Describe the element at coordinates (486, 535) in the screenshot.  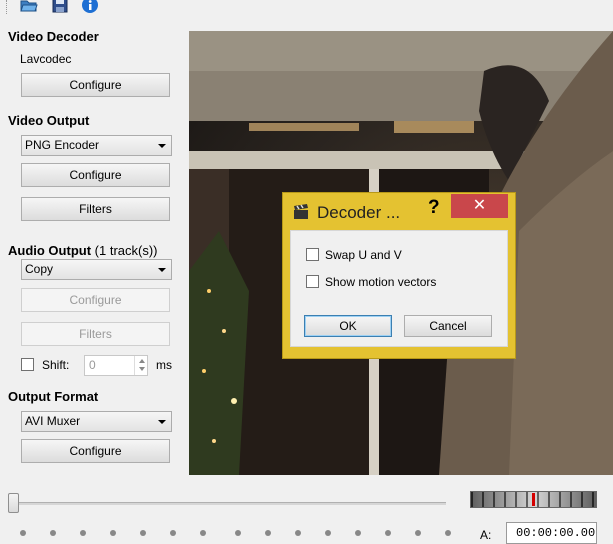
I see `marker-a-label: A:` at that location.